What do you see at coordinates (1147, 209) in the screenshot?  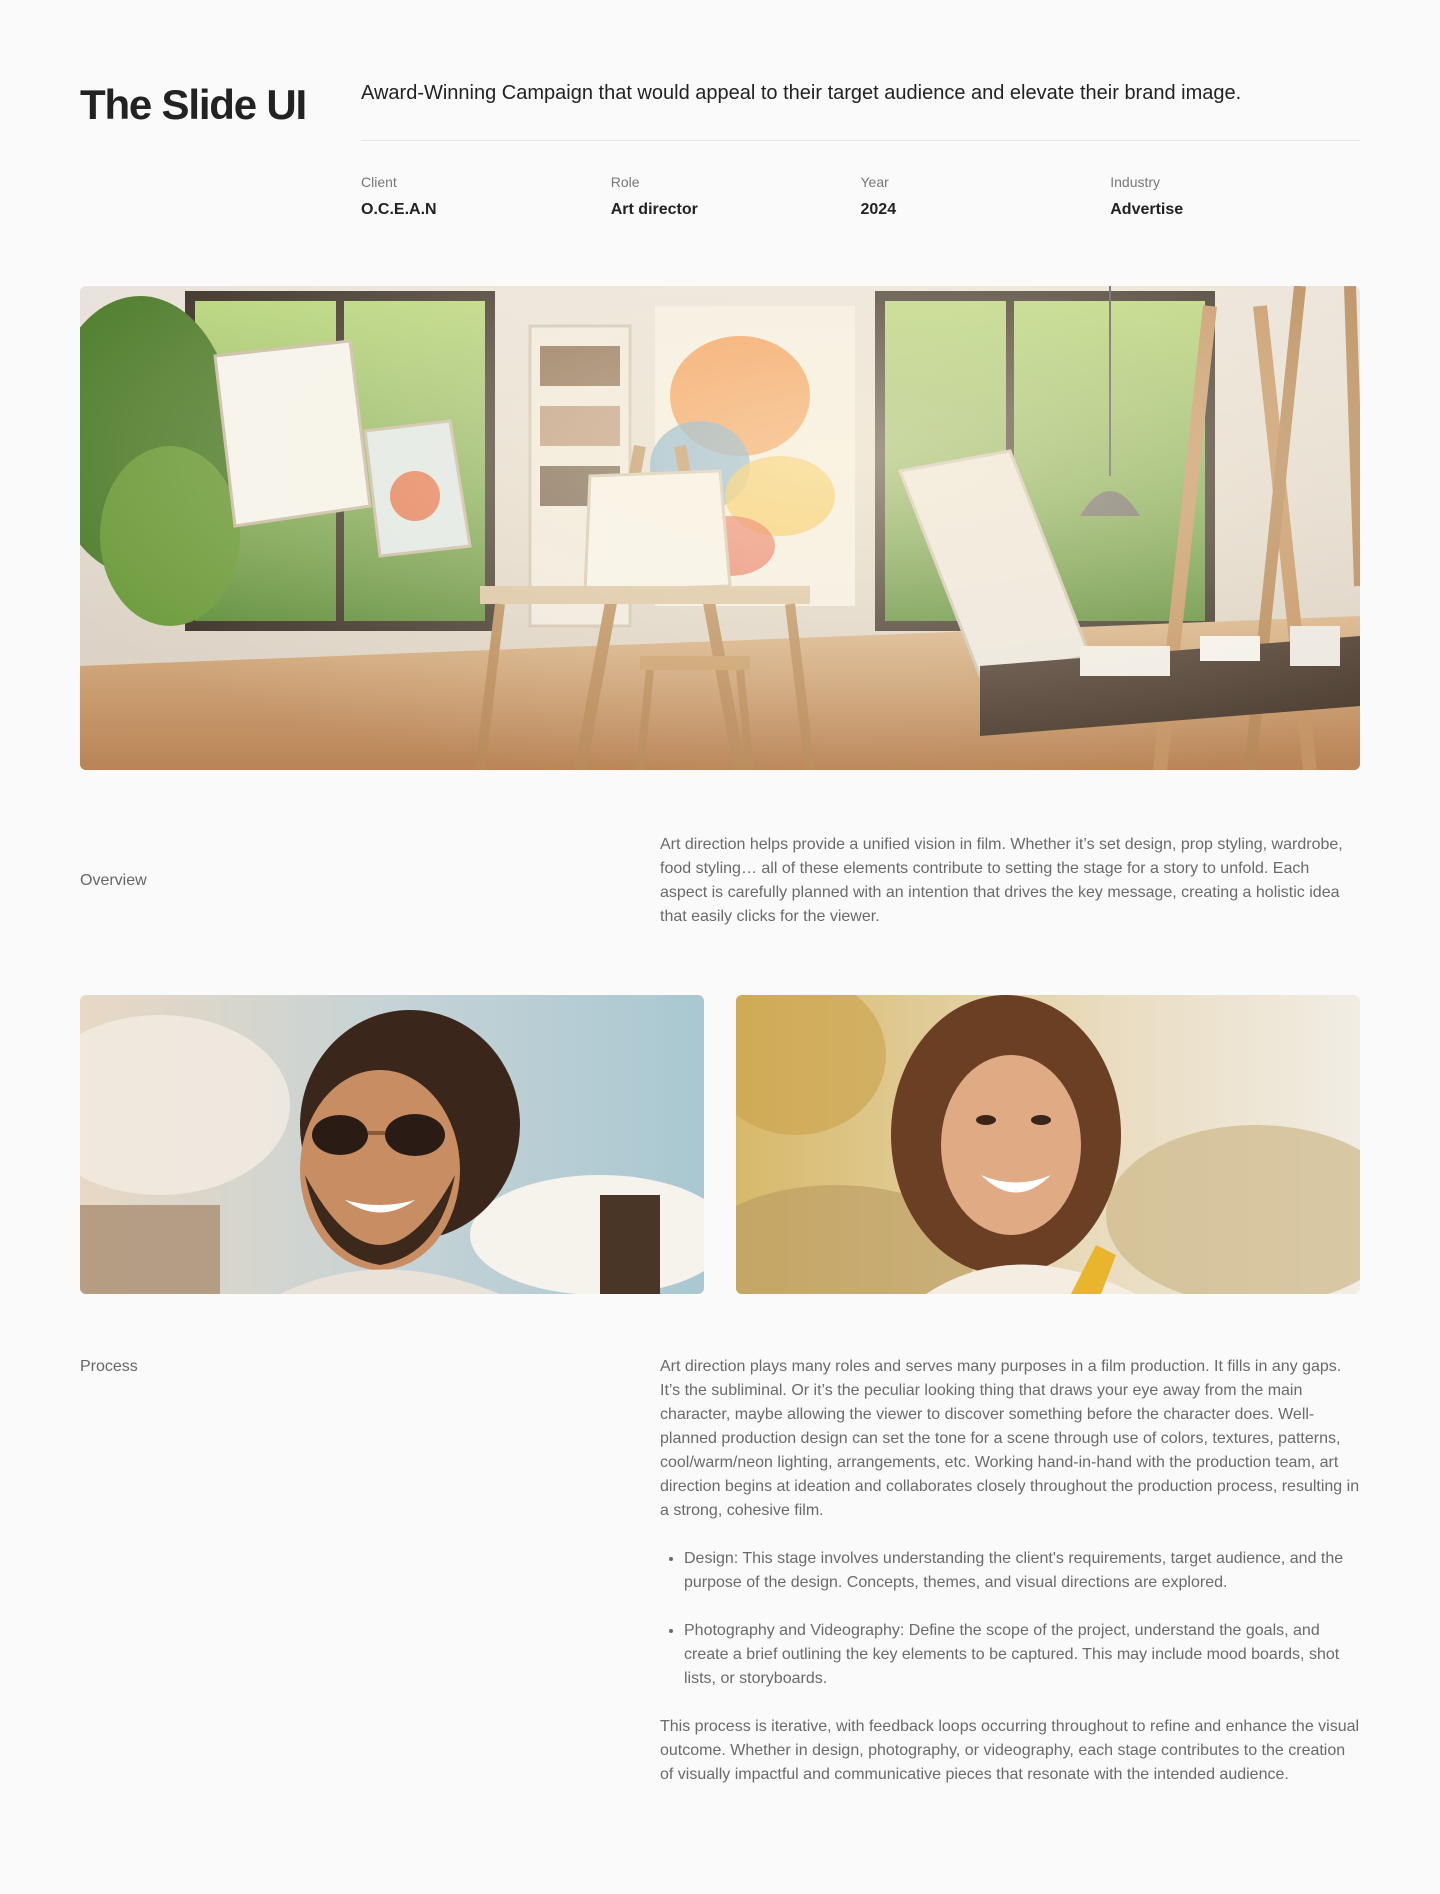 I see `meta-value: Advertise` at bounding box center [1147, 209].